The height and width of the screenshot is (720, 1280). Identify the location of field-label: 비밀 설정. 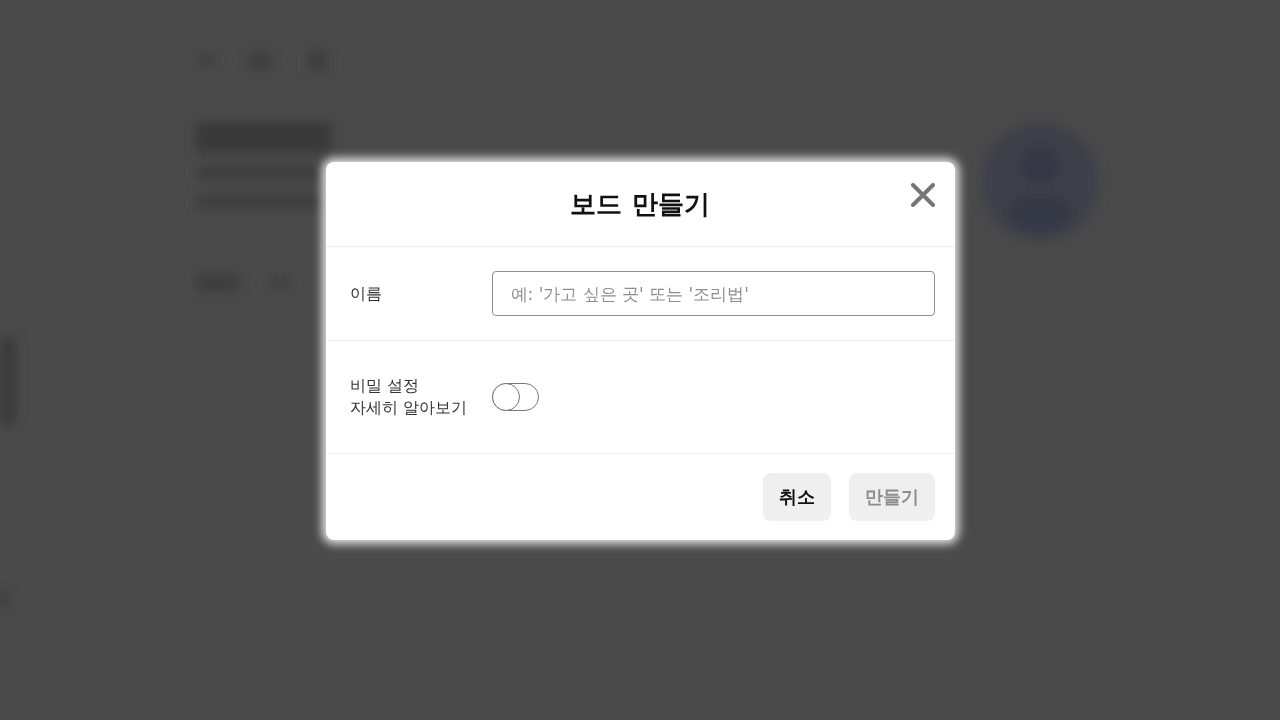
(384, 386).